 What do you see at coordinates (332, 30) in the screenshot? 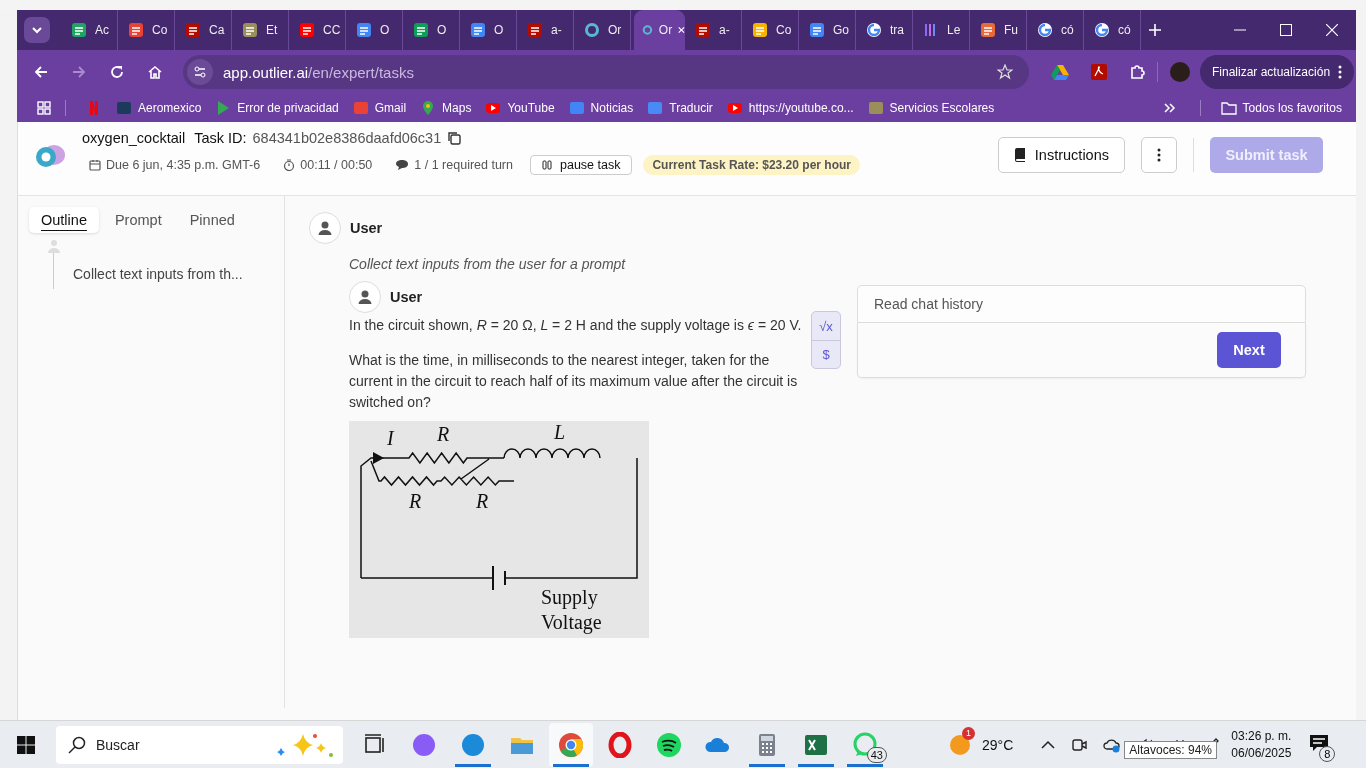
I see `tab-title: CC` at bounding box center [332, 30].